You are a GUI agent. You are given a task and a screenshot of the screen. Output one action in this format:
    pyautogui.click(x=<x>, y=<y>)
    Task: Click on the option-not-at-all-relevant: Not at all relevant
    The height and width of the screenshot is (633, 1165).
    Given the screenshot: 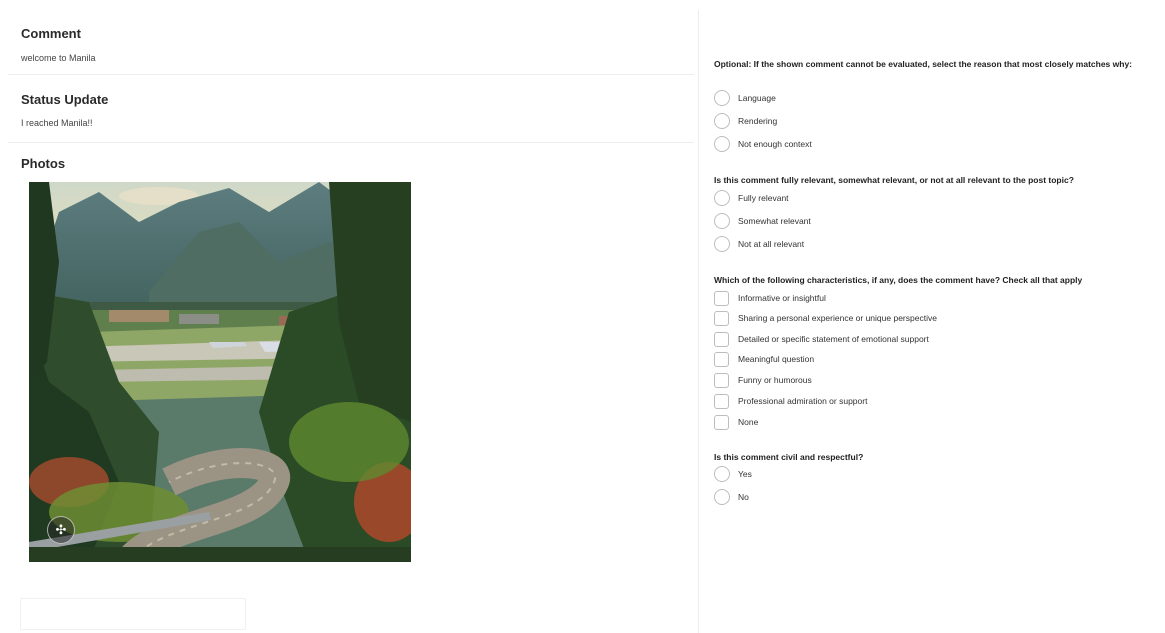 What is the action you would take?
    pyautogui.click(x=759, y=244)
    